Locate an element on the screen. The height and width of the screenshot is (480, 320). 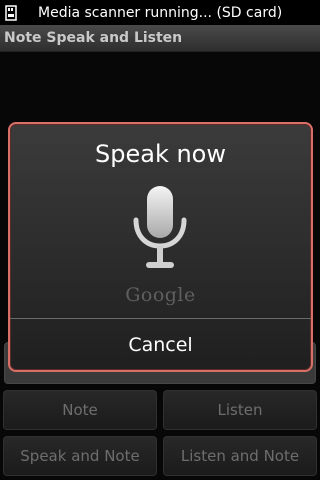
dialog-title: Speak now is located at coordinates (160, 154).